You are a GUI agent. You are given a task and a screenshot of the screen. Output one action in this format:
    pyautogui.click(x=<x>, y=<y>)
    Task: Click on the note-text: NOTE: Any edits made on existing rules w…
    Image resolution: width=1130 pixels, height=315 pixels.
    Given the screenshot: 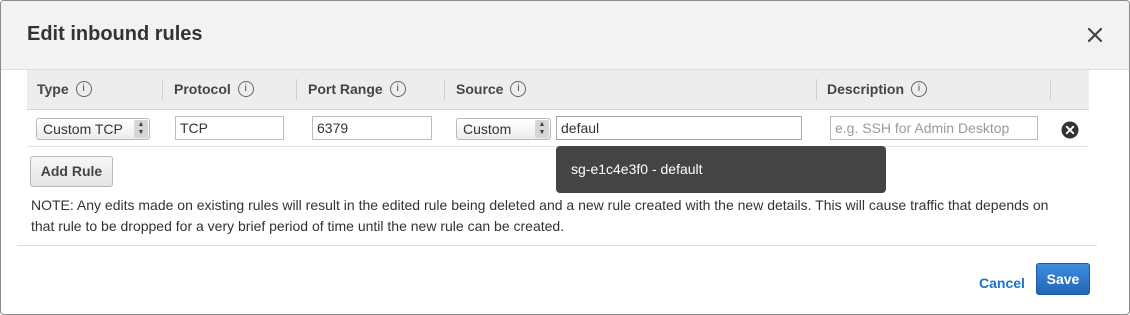 What is the action you would take?
    pyautogui.click(x=540, y=215)
    